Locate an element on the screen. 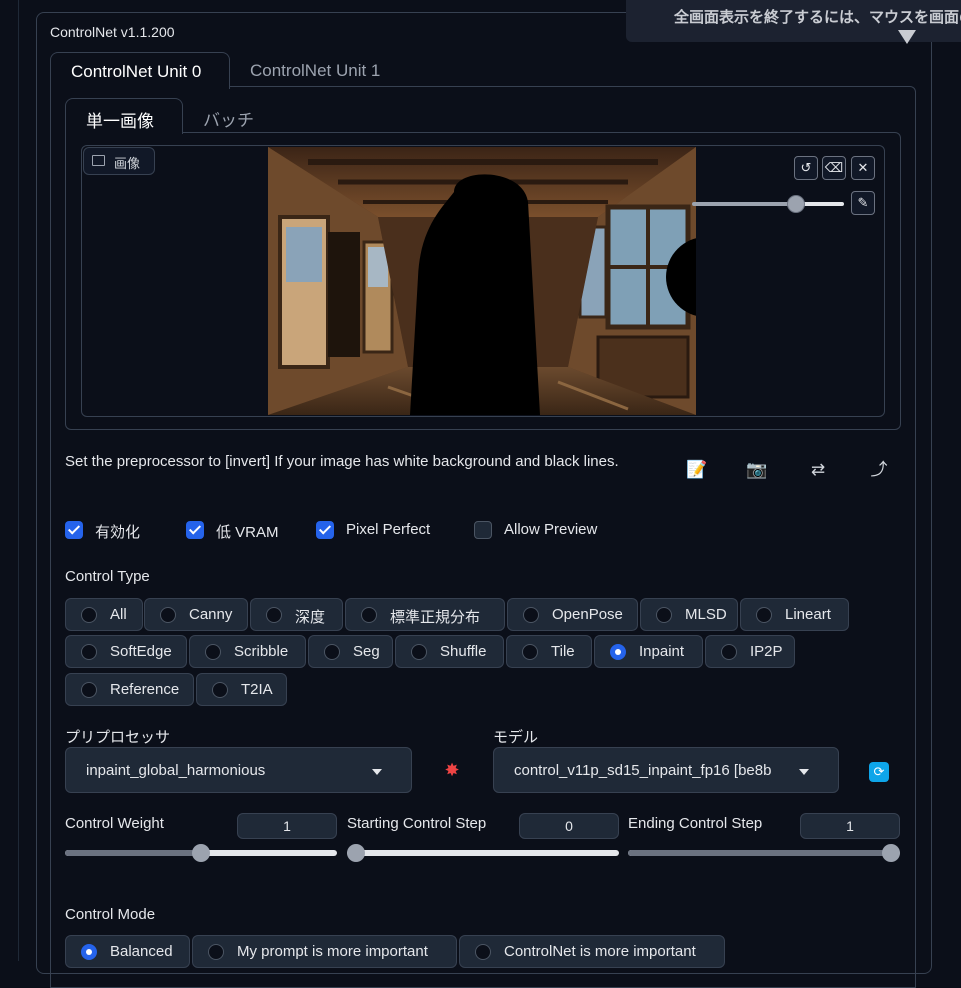 The height and width of the screenshot is (988, 961). preprocessor-dropdown: inpaint_global_harmonious is located at coordinates (238, 770).